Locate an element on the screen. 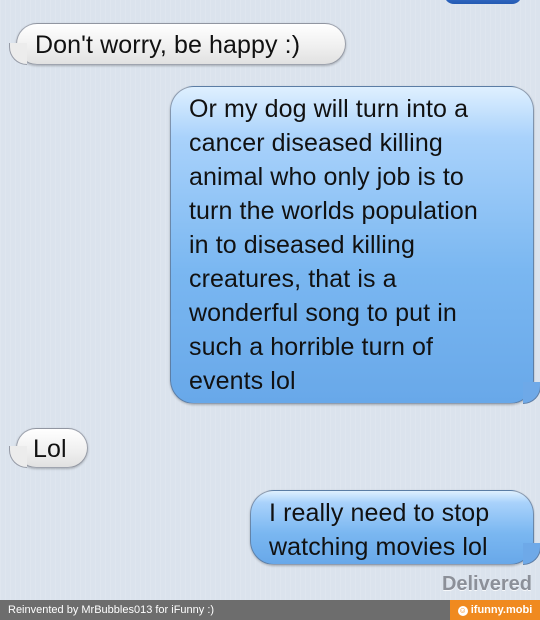  incoming-message-bubble: Lol is located at coordinates (48, 448).